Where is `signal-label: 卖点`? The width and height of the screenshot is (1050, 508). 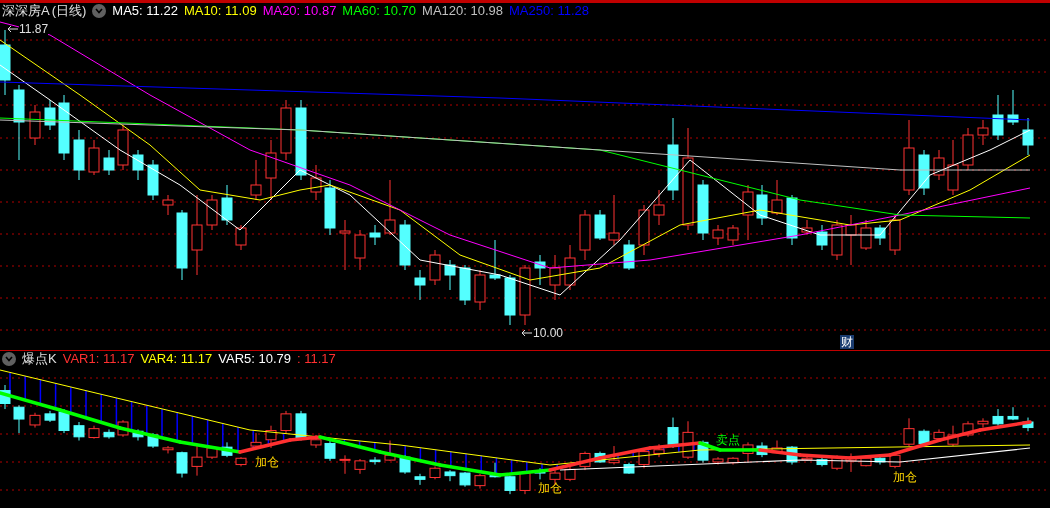 signal-label: 卖点 is located at coordinates (728, 440).